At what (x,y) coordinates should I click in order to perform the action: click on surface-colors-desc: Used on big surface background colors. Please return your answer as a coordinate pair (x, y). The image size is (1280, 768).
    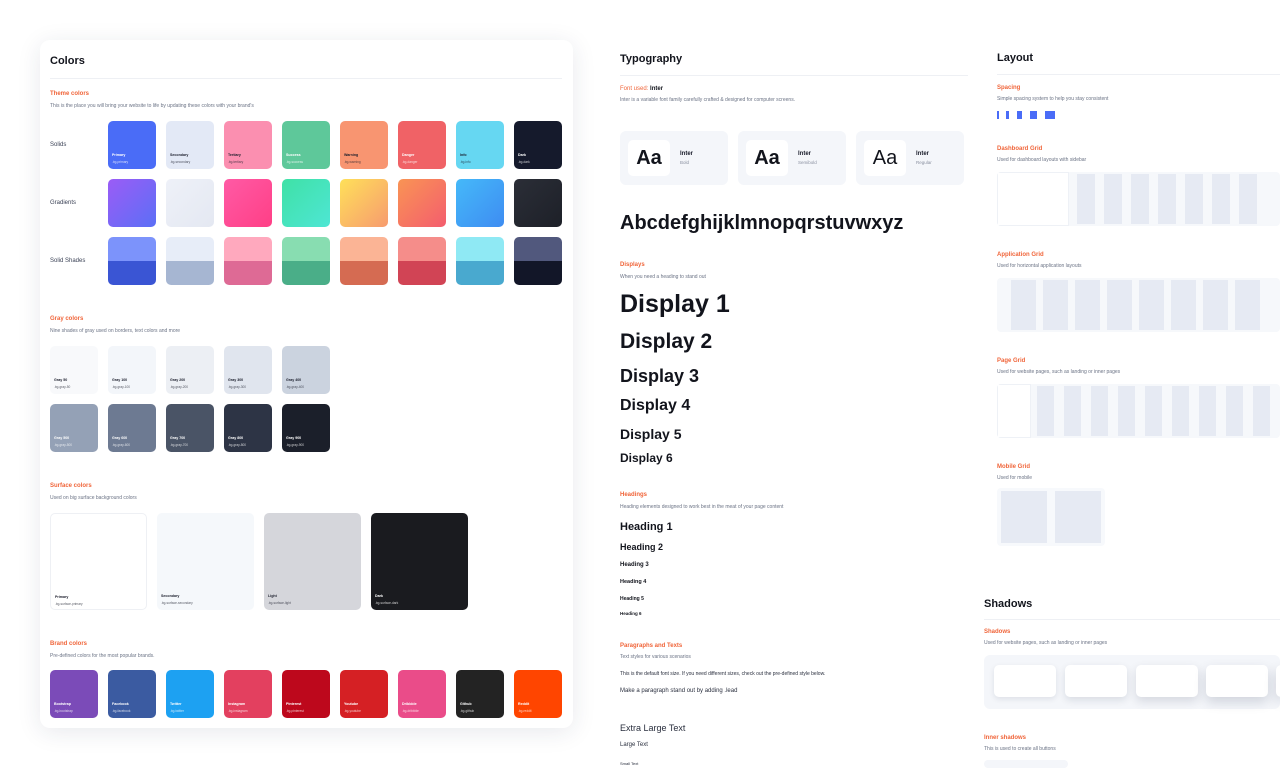
    Looking at the image, I should click on (93, 498).